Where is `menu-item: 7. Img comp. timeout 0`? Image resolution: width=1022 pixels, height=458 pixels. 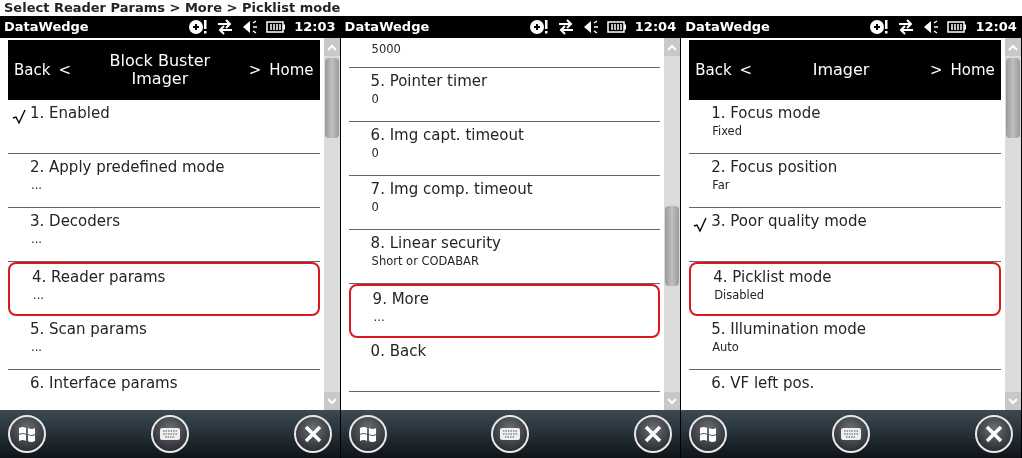 menu-item: 7. Img comp. timeout 0 is located at coordinates (504, 203).